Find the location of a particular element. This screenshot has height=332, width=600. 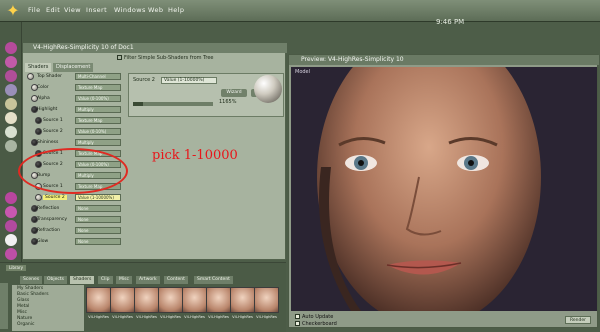

library-tab-shaders: Shaders is located at coordinates (82, 280).